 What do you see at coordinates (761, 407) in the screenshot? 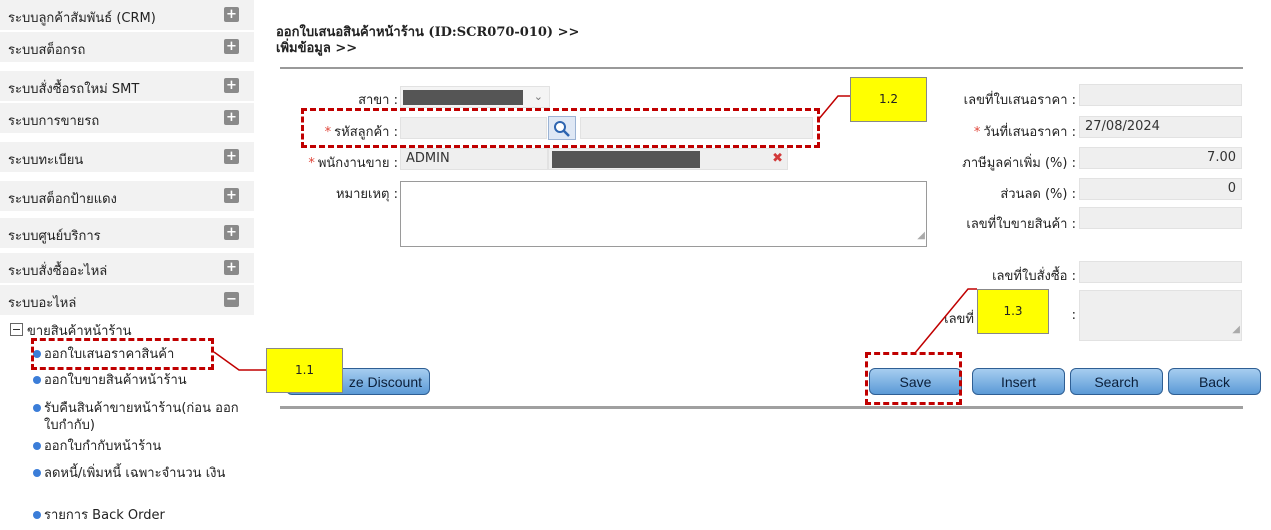
I see `footer-divider` at bounding box center [761, 407].